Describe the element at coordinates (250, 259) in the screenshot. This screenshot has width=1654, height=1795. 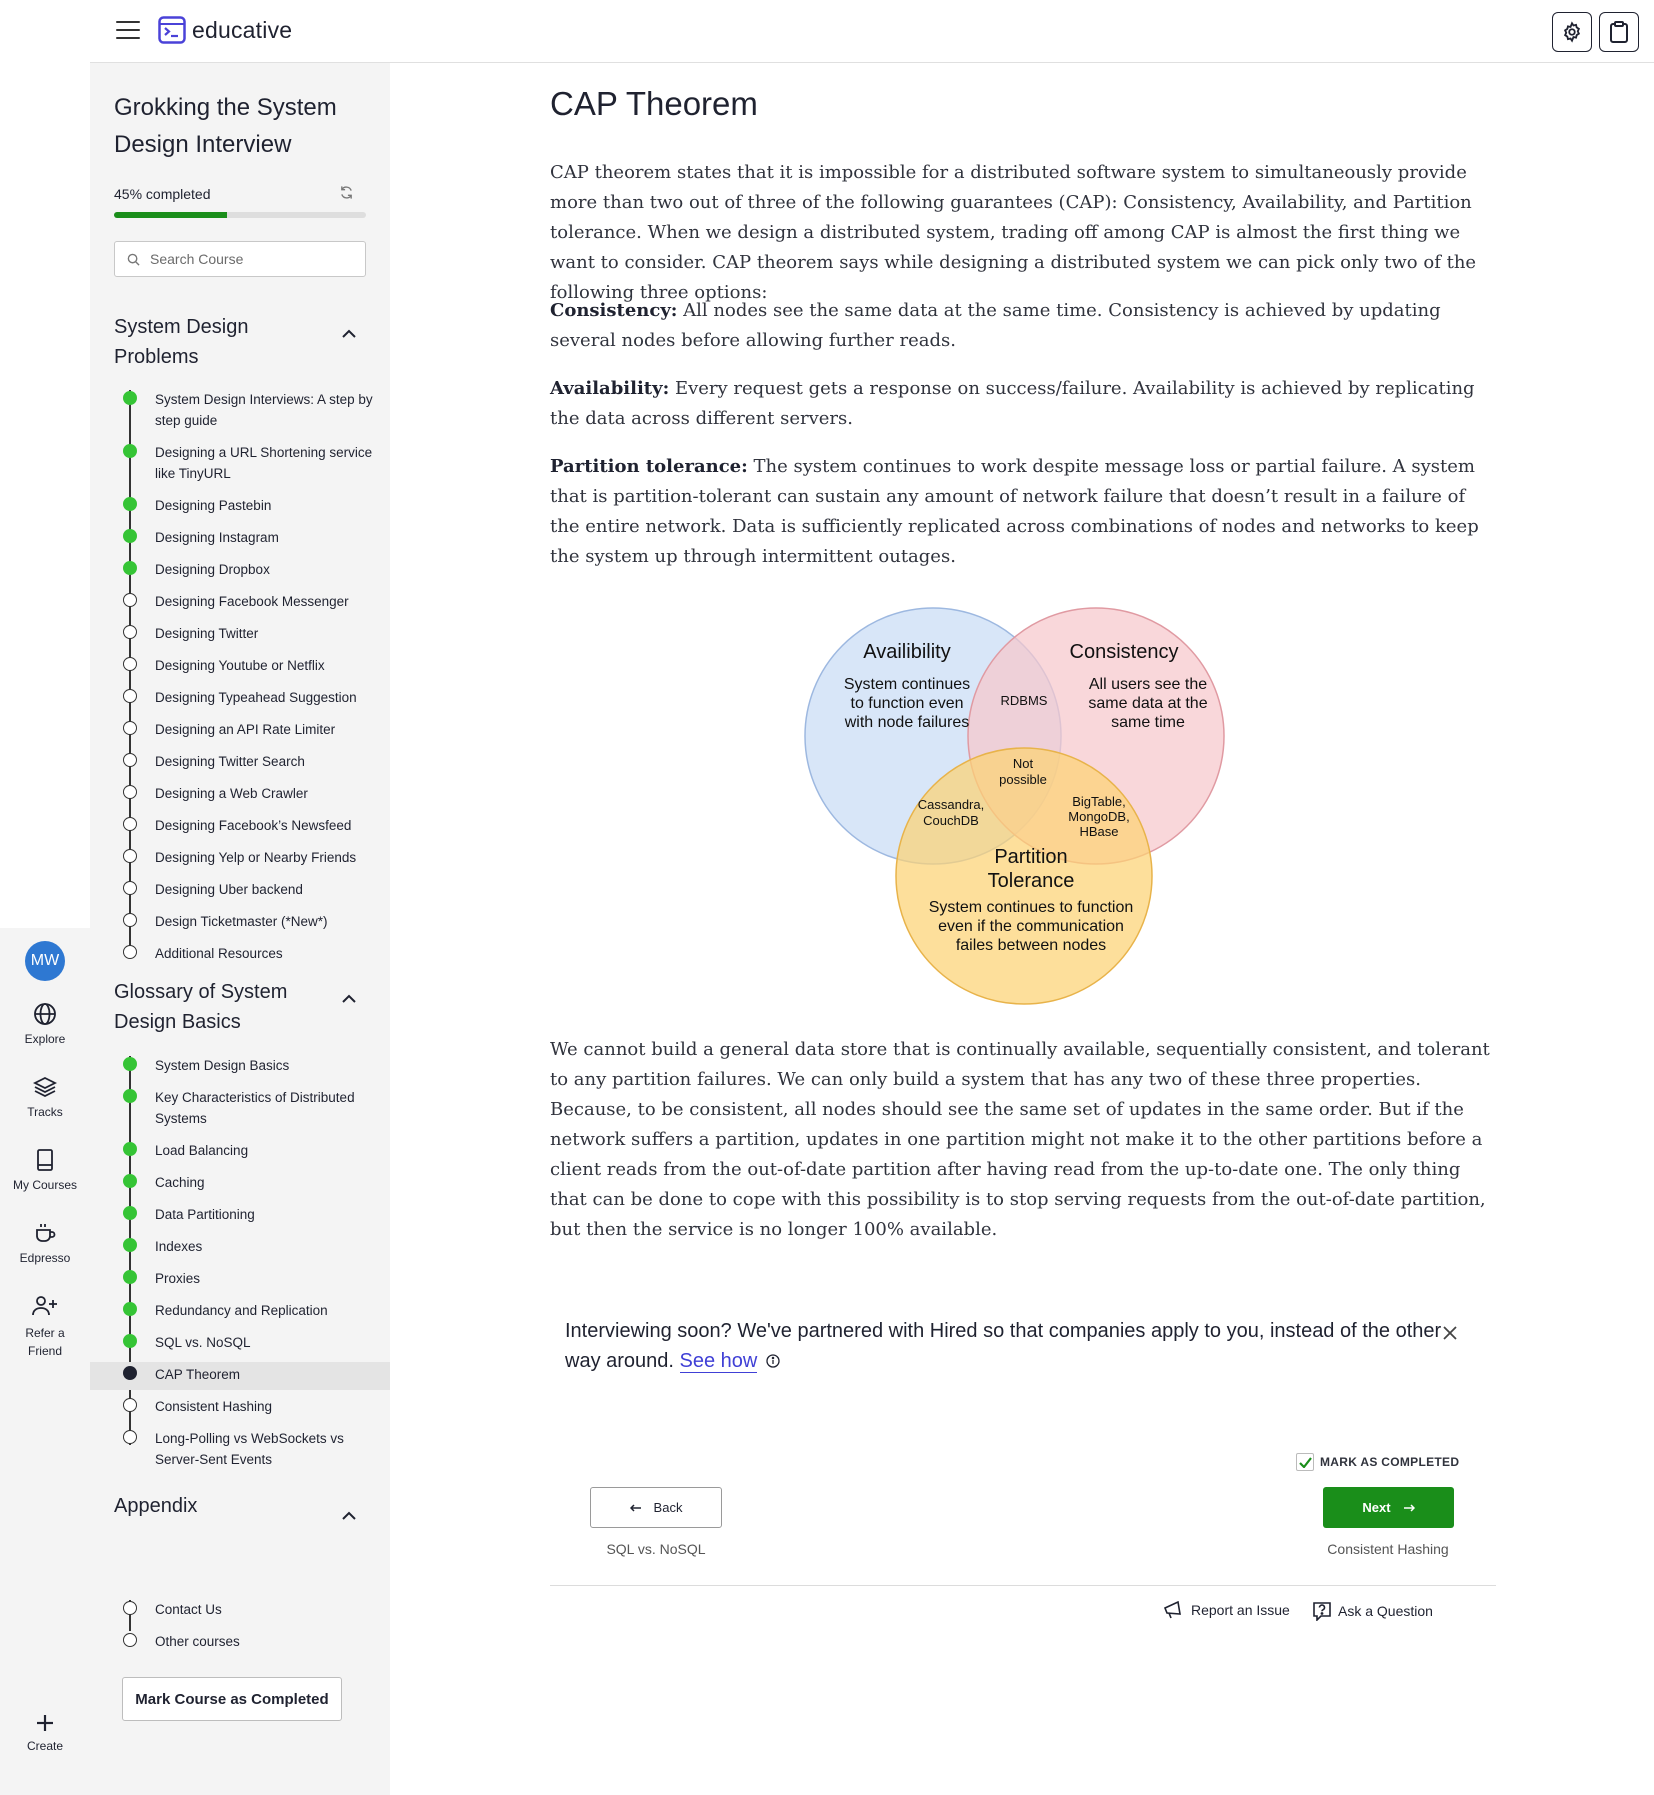
I see `search-input` at that location.